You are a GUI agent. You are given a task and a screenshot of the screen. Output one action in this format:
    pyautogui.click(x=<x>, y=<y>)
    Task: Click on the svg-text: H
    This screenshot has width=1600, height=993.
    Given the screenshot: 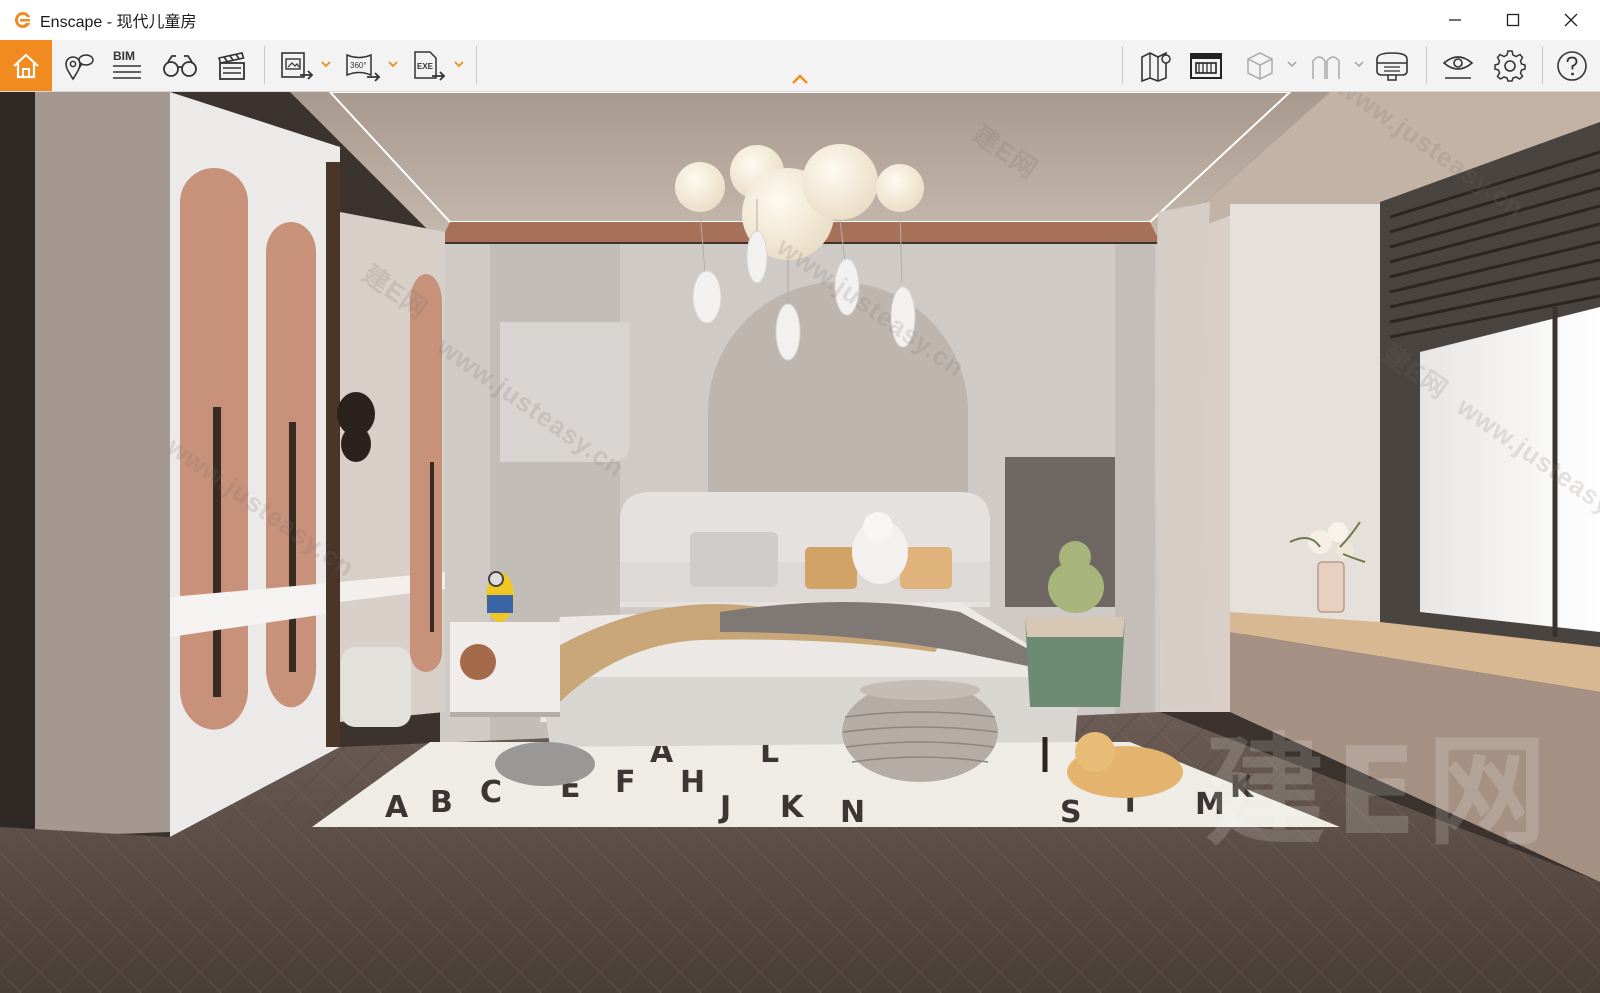 What is the action you would take?
    pyautogui.click(x=692, y=782)
    